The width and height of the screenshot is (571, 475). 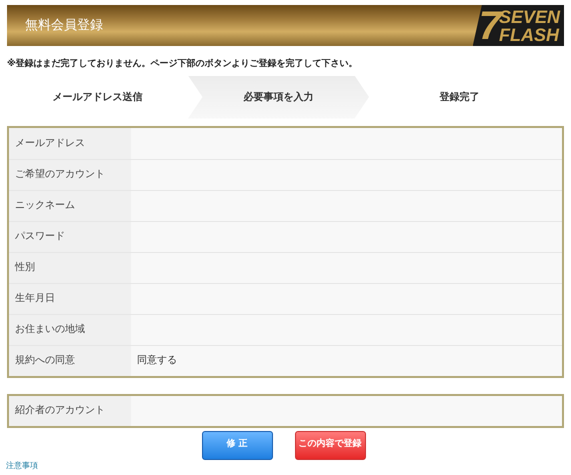 What do you see at coordinates (70, 175) in the screenshot?
I see `field-label: ご希望のアカウント` at bounding box center [70, 175].